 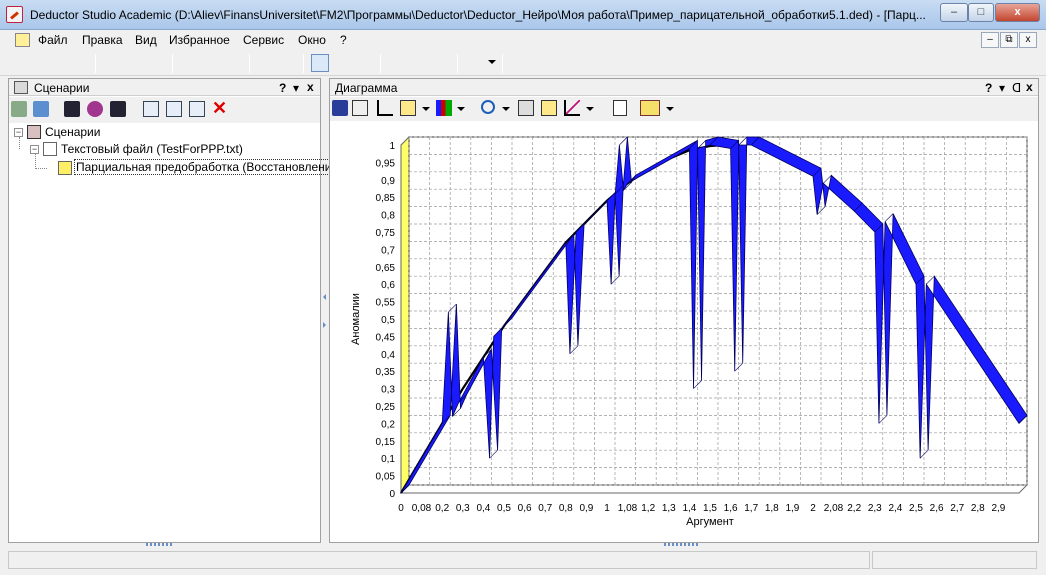 What do you see at coordinates (526, 108) in the screenshot?
I see `series-icon` at bounding box center [526, 108].